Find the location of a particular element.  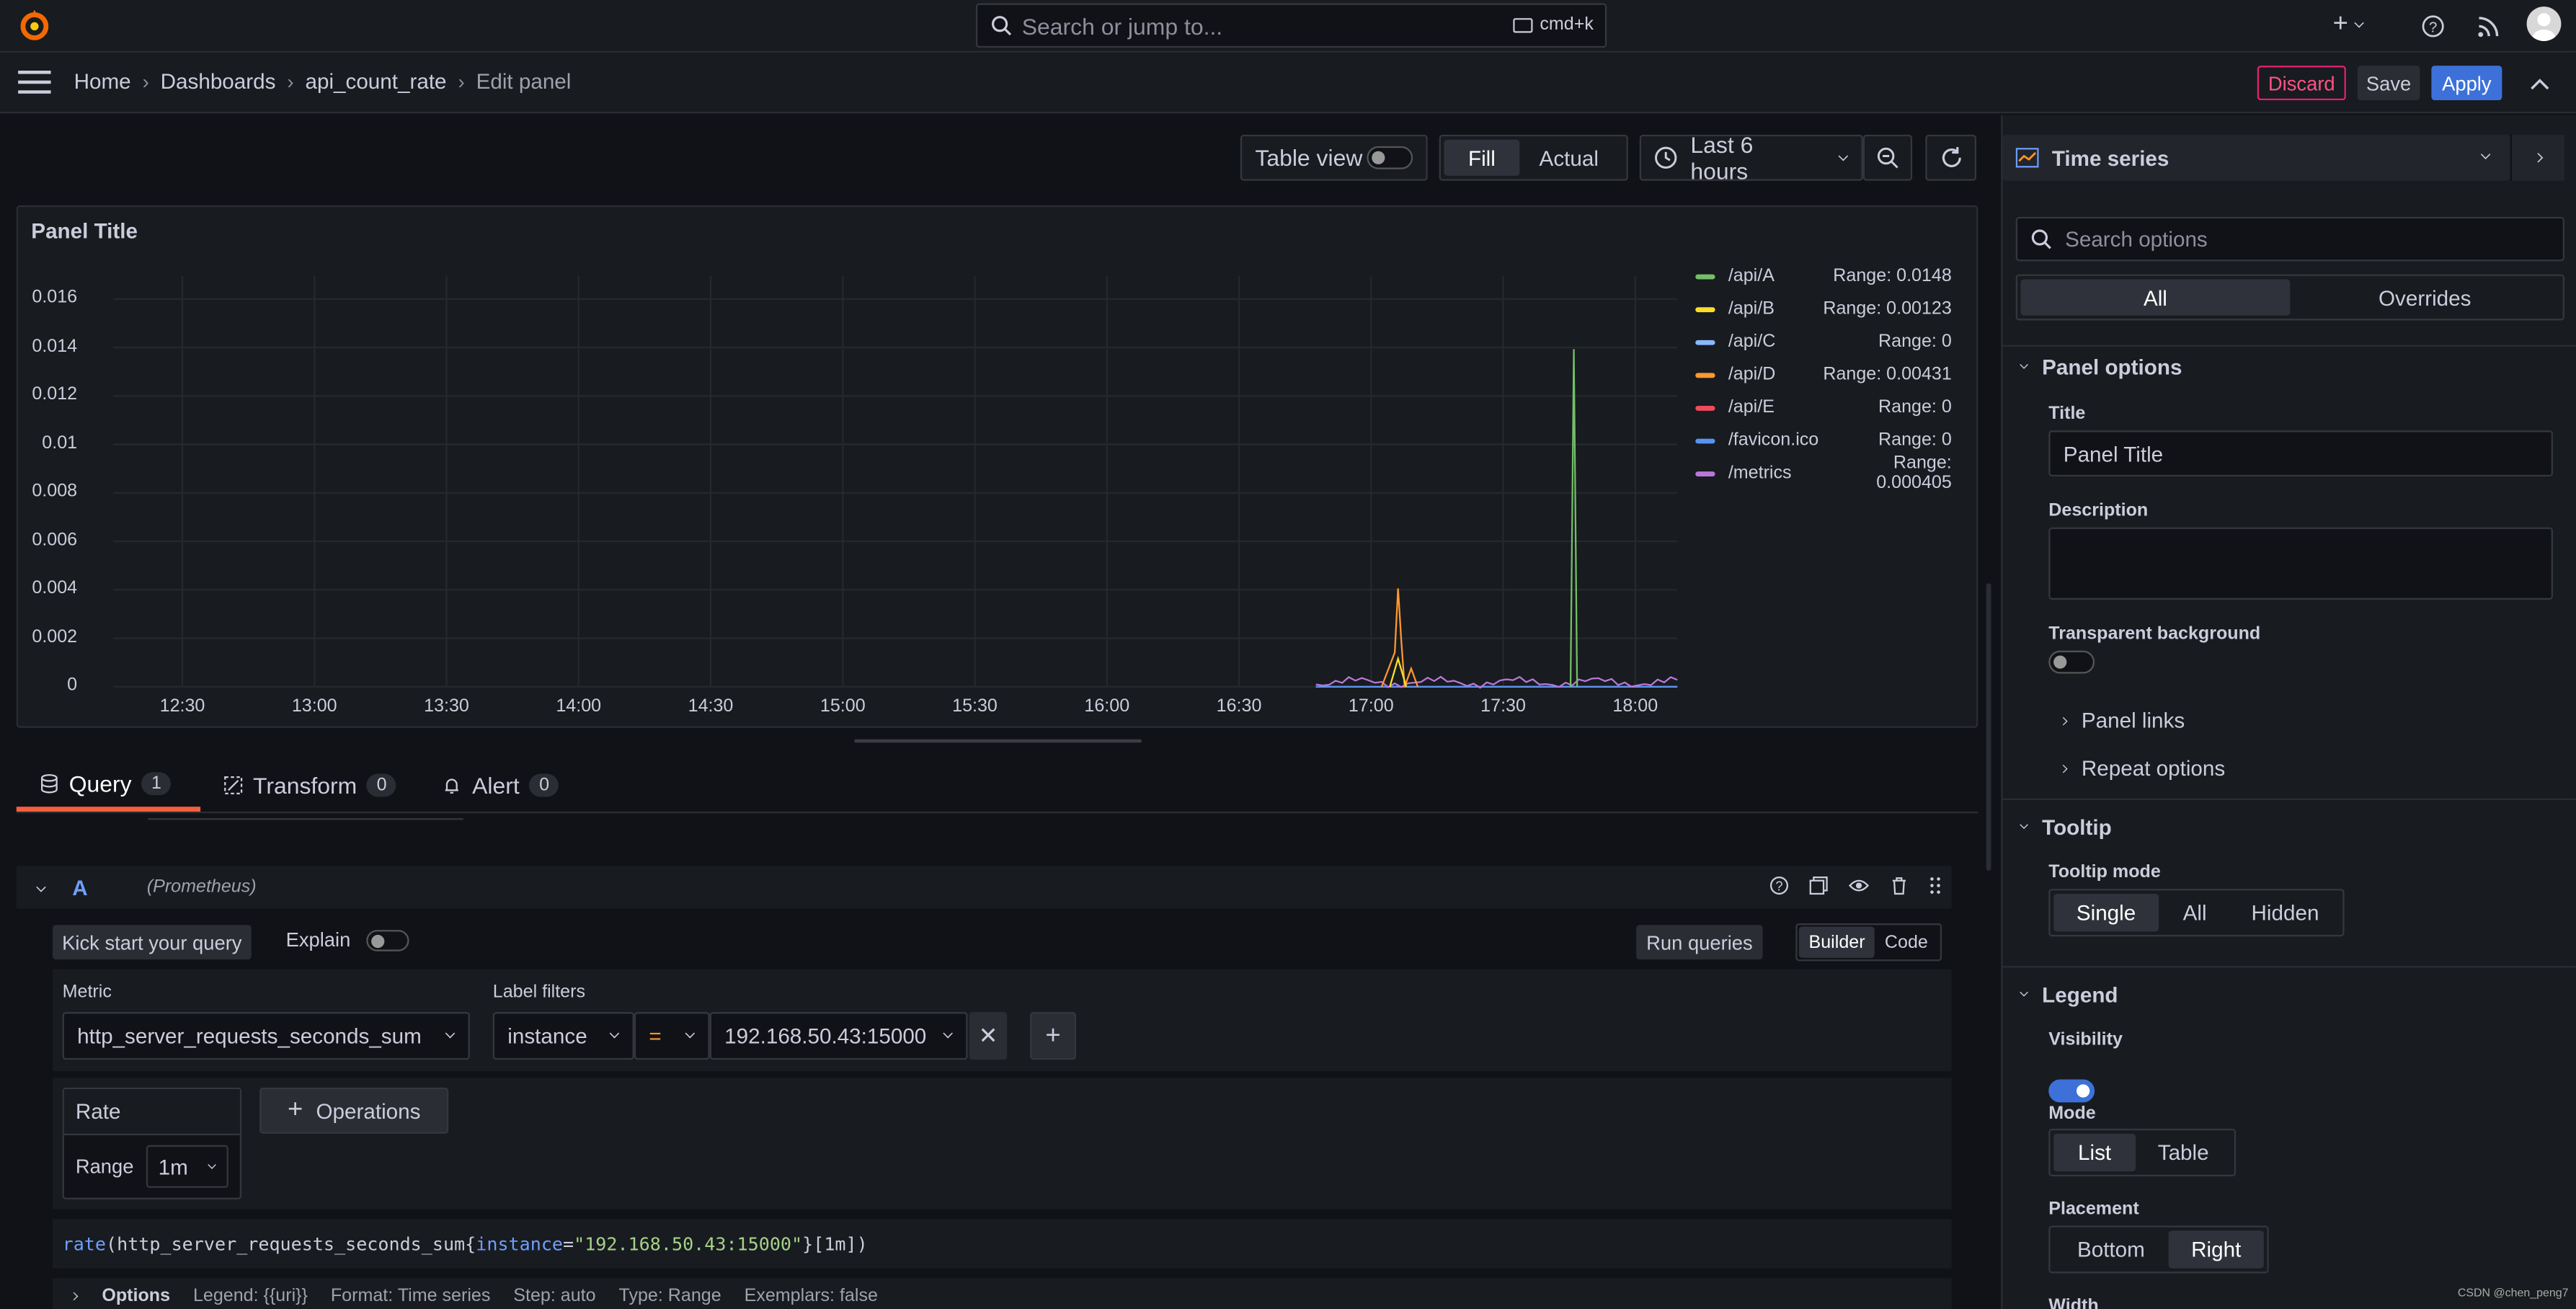

description-textarea is located at coordinates (2301, 563).